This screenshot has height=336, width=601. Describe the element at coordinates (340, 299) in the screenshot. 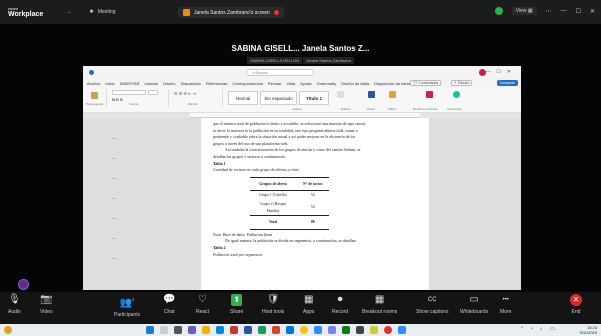

I see `record-icon: ⏺` at that location.